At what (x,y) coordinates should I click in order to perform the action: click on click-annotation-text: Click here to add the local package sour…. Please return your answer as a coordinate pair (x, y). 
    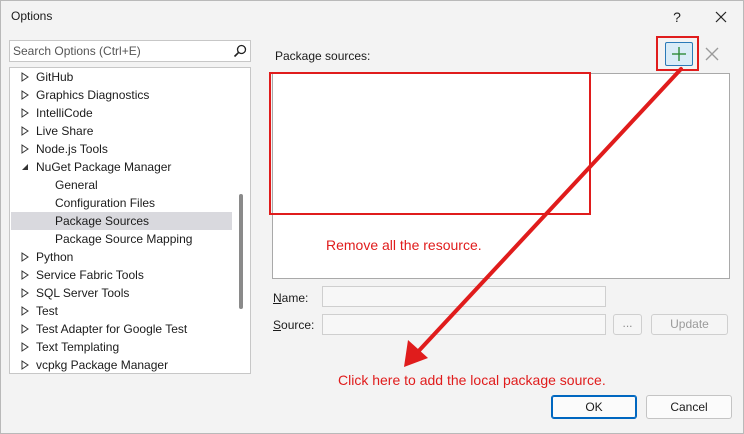
    Looking at the image, I should click on (472, 380).